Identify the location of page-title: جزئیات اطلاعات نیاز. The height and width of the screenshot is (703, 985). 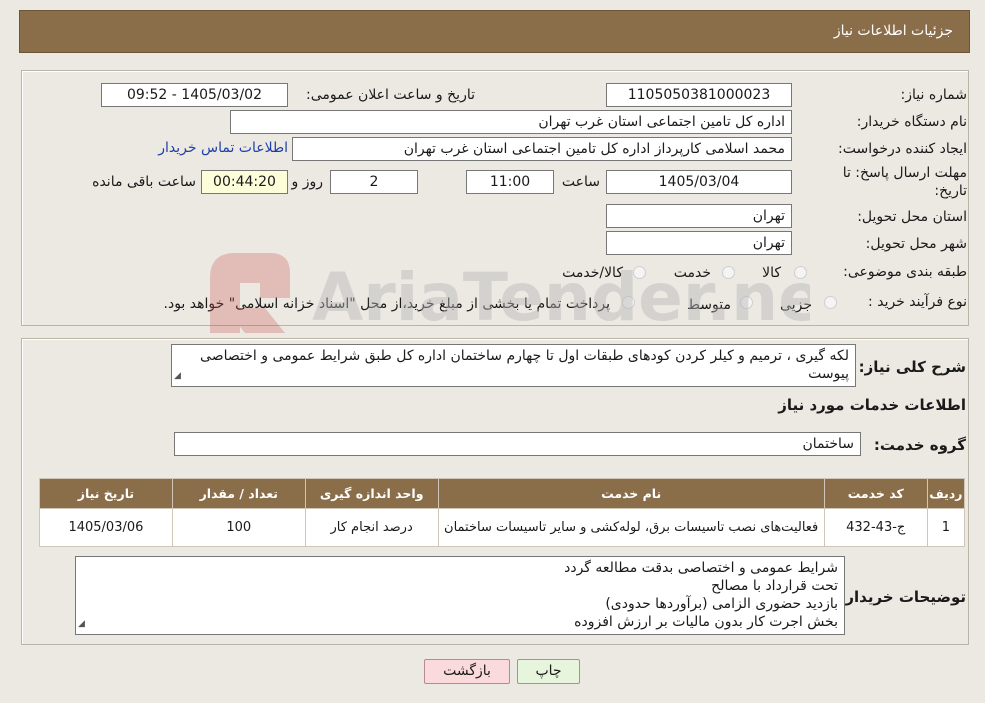
(893, 31).